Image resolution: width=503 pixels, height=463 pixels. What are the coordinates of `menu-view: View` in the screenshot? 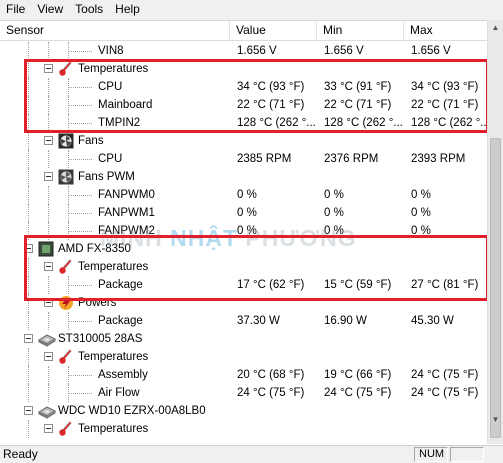 It's located at (50, 9).